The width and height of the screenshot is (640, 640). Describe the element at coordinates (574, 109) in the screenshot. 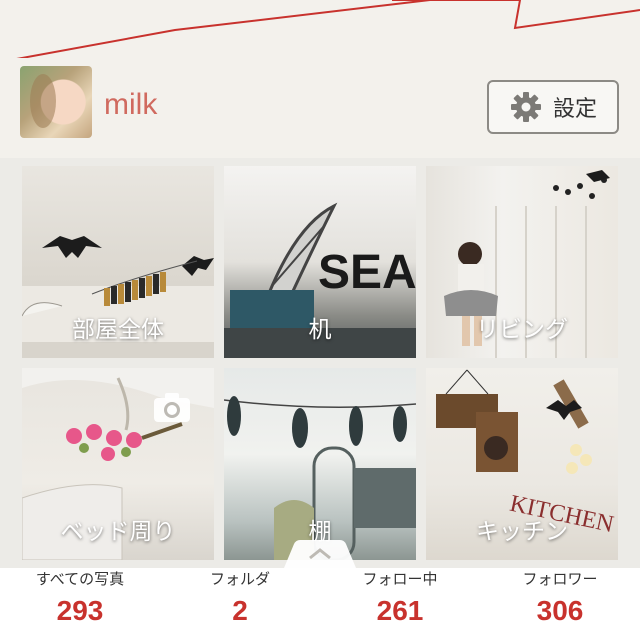

I see `settings-label: 設定` at that location.